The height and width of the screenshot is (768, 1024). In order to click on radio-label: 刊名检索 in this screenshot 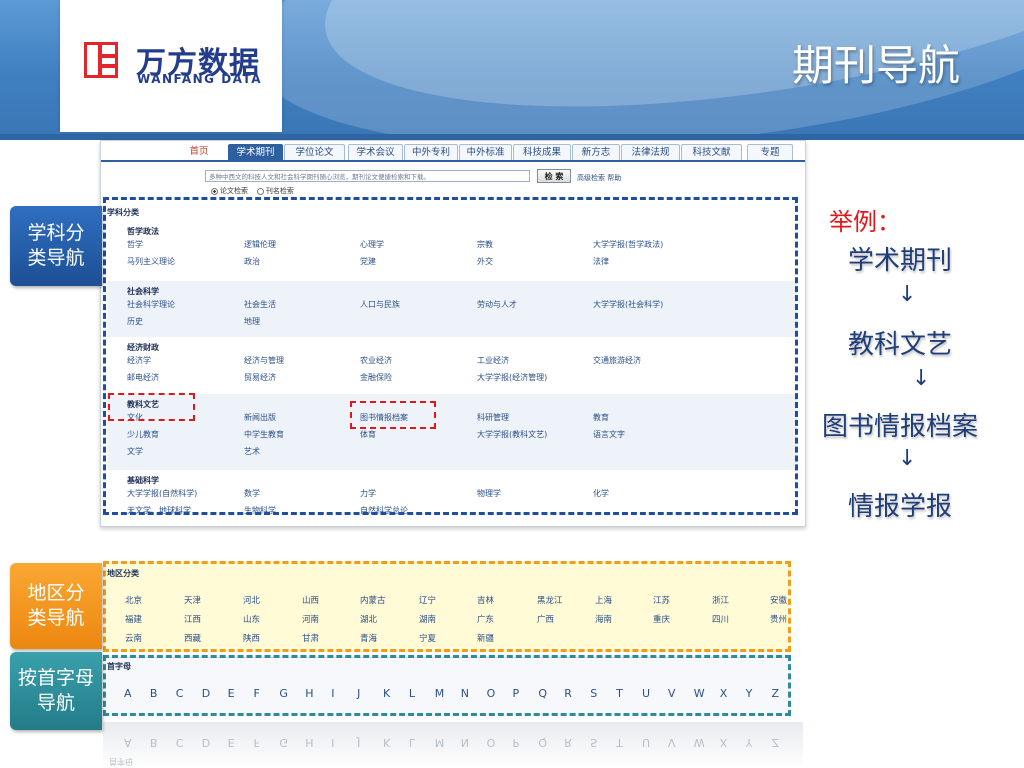, I will do `click(279, 191)`.